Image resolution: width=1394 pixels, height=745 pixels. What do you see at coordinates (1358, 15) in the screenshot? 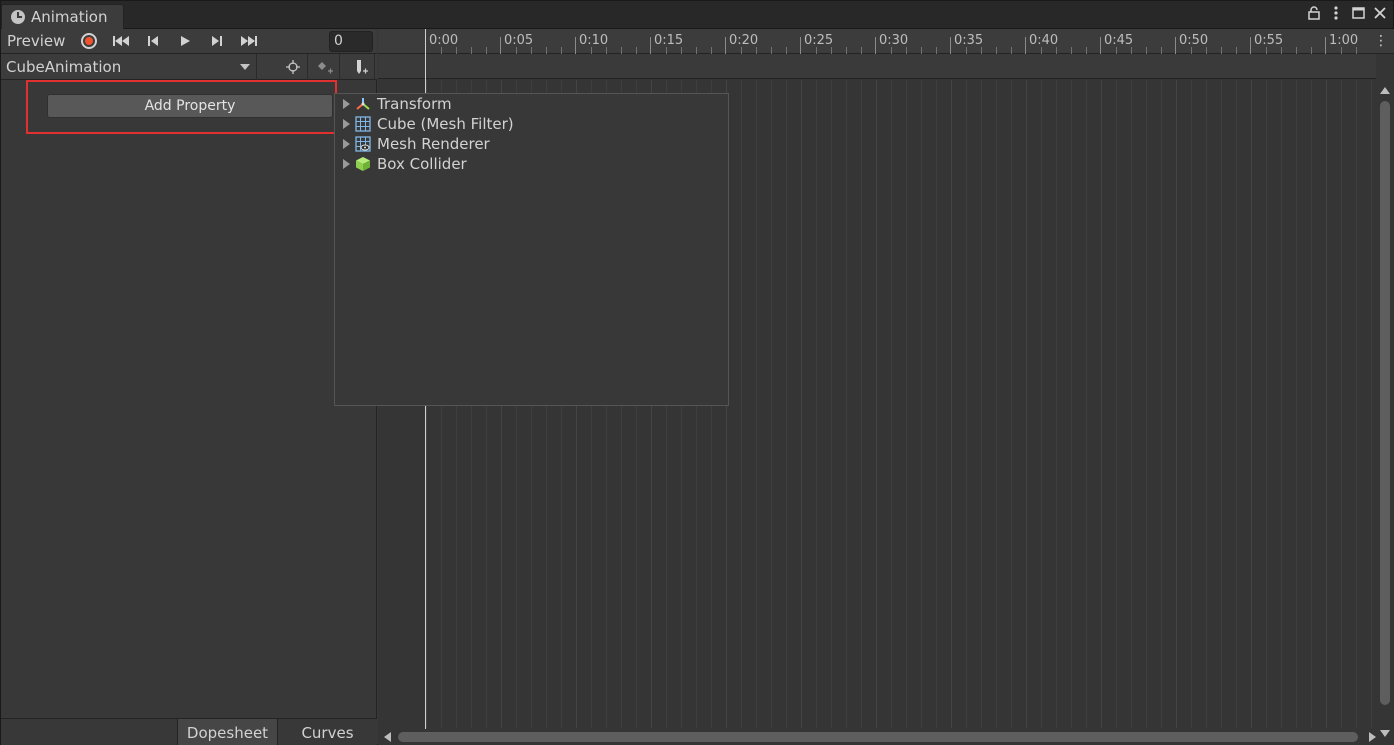
I see `maximize-icon` at bounding box center [1358, 15].